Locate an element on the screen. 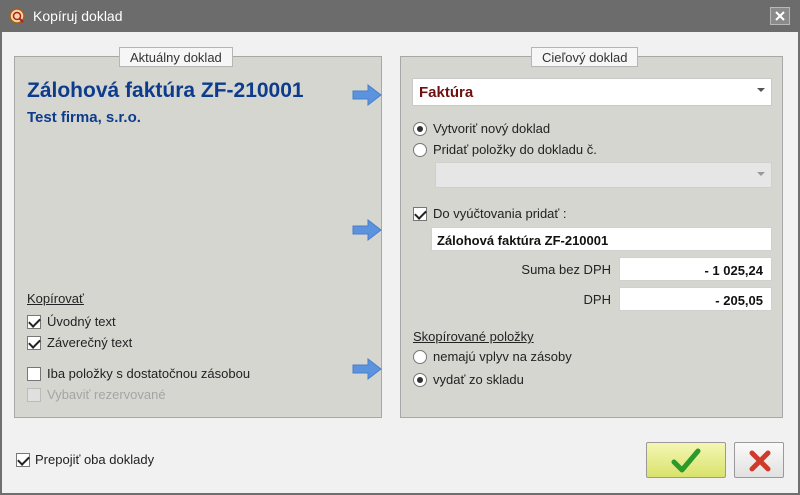 This screenshot has width=800, height=495. sum-without-vat-value: - 1 025,24 is located at coordinates (733, 270).